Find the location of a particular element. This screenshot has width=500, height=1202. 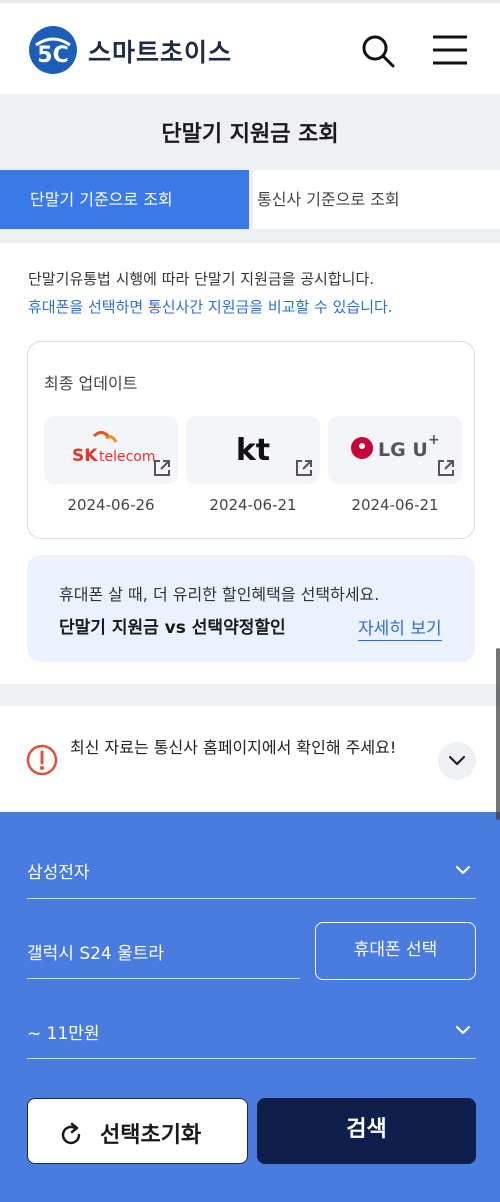

promo-title: 단말기 지원금 vs 선택약정할인 is located at coordinates (172, 628).